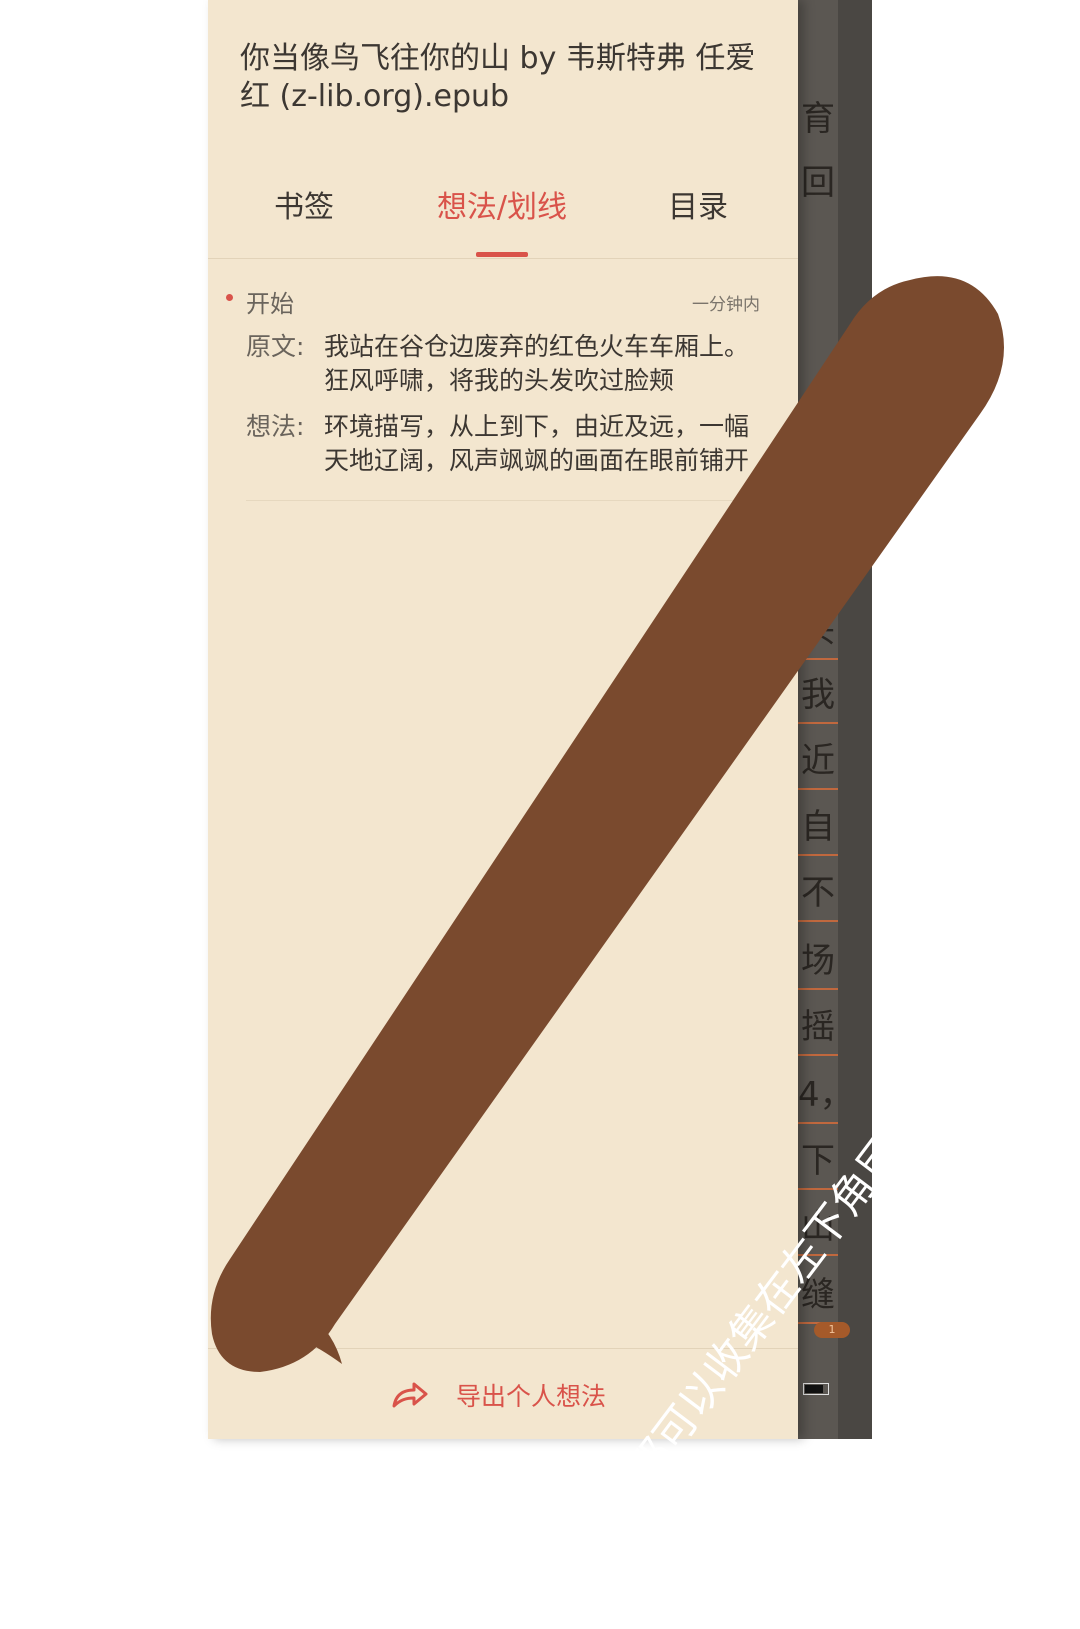 This screenshot has width=1080, height=1629. I want to click on export-label: 导出个人想法, so click(531, 1396).